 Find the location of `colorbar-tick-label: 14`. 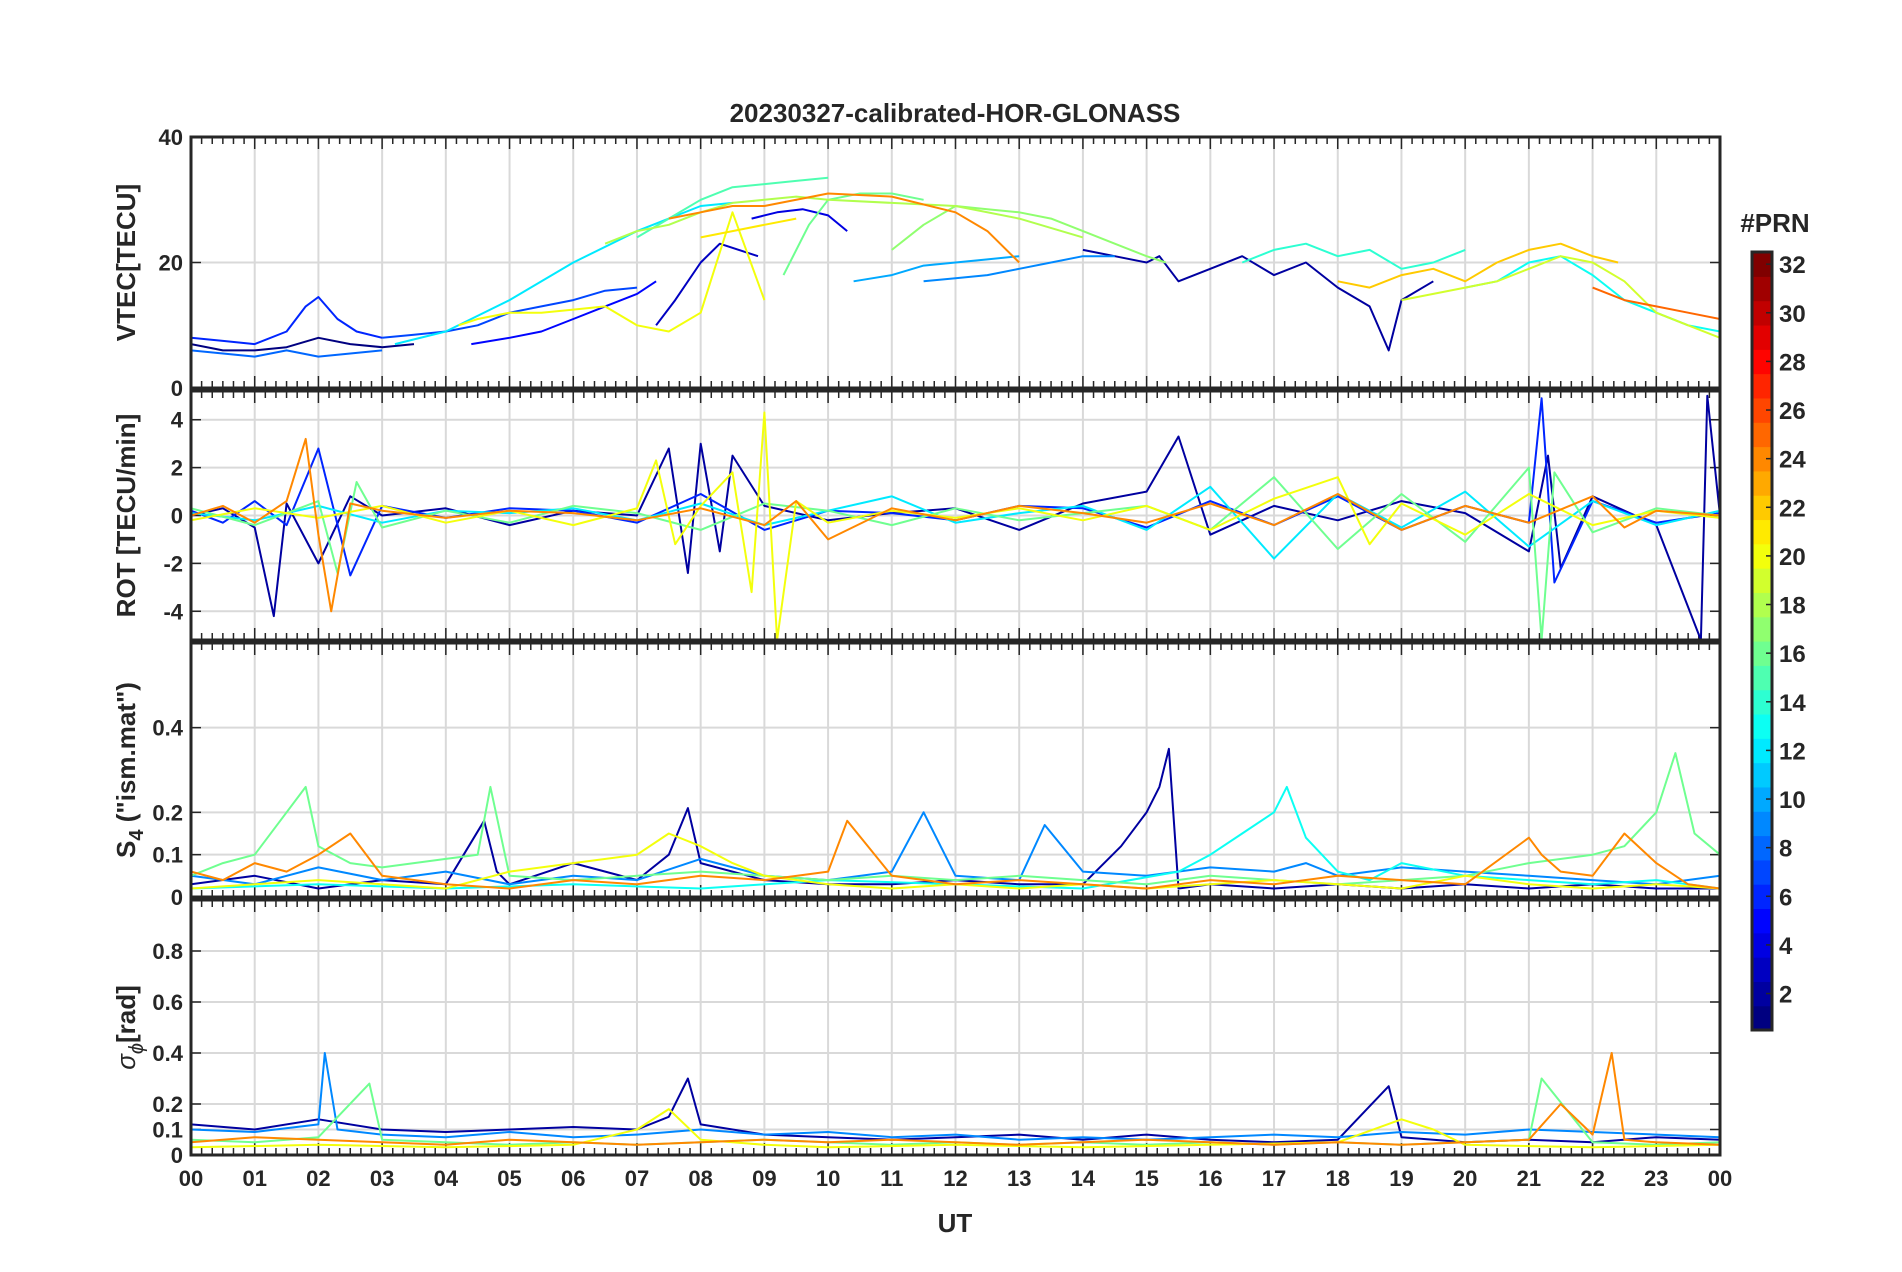

colorbar-tick-label: 14 is located at coordinates (1792, 703).